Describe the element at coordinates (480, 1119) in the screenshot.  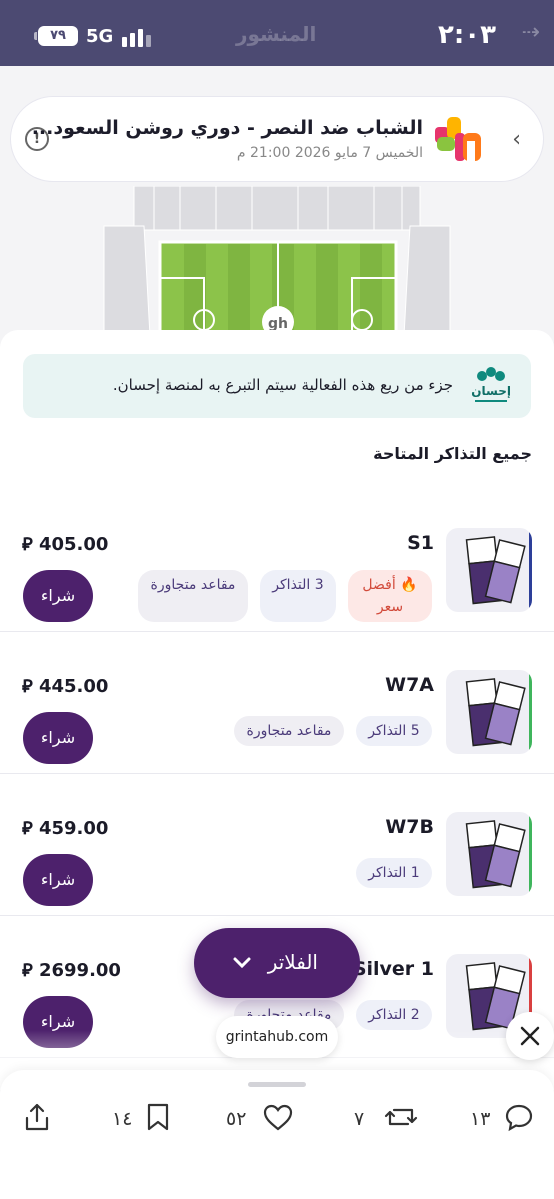
I see `reply-count: ١٣` at that location.